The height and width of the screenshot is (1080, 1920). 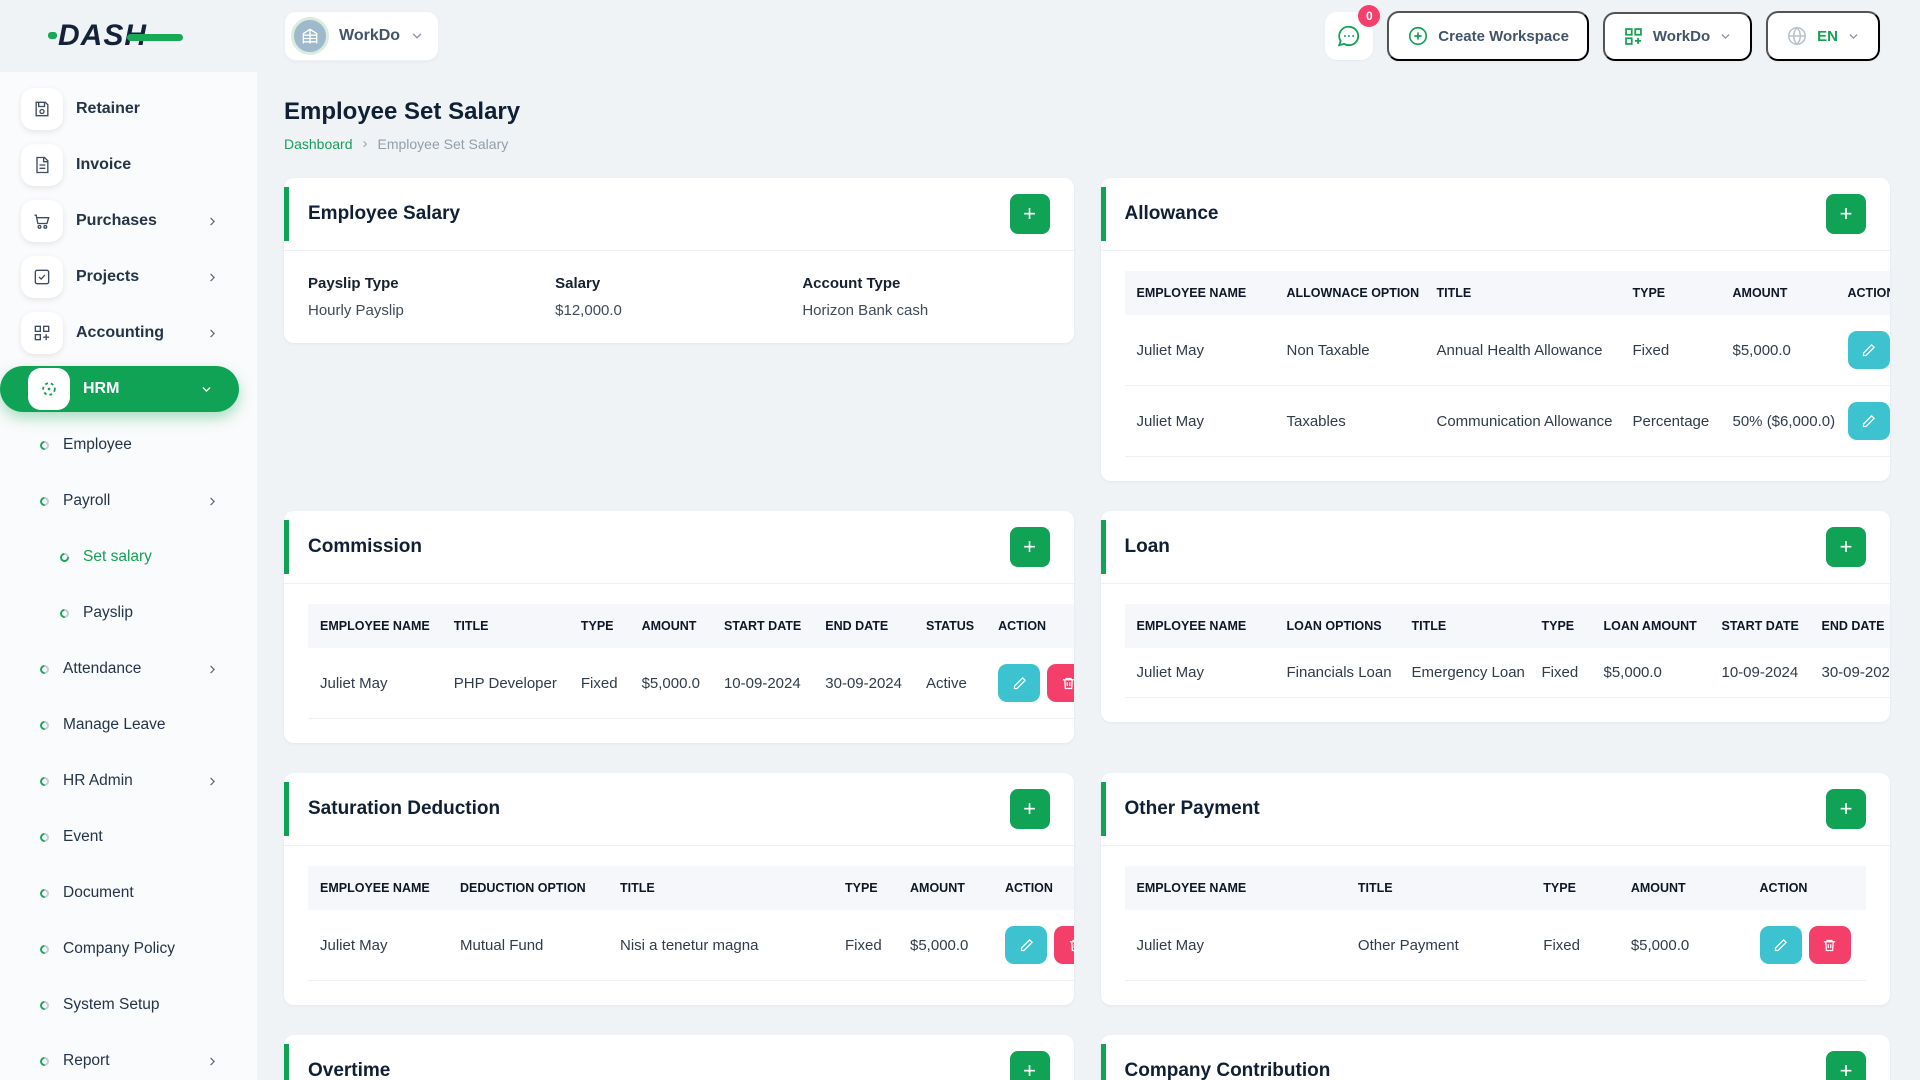 What do you see at coordinates (1227, 1070) in the screenshot?
I see `card-title: Company Contribution` at bounding box center [1227, 1070].